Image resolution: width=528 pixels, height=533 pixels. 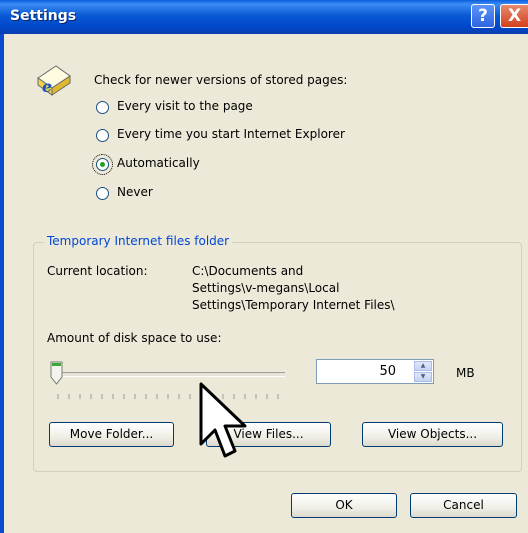 What do you see at coordinates (344, 505) in the screenshot?
I see `ok-button: OK` at bounding box center [344, 505].